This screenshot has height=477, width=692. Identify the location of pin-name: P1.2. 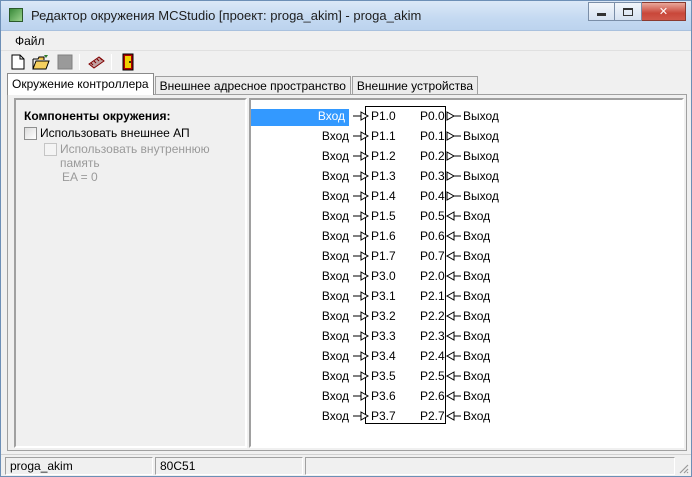
(383, 156).